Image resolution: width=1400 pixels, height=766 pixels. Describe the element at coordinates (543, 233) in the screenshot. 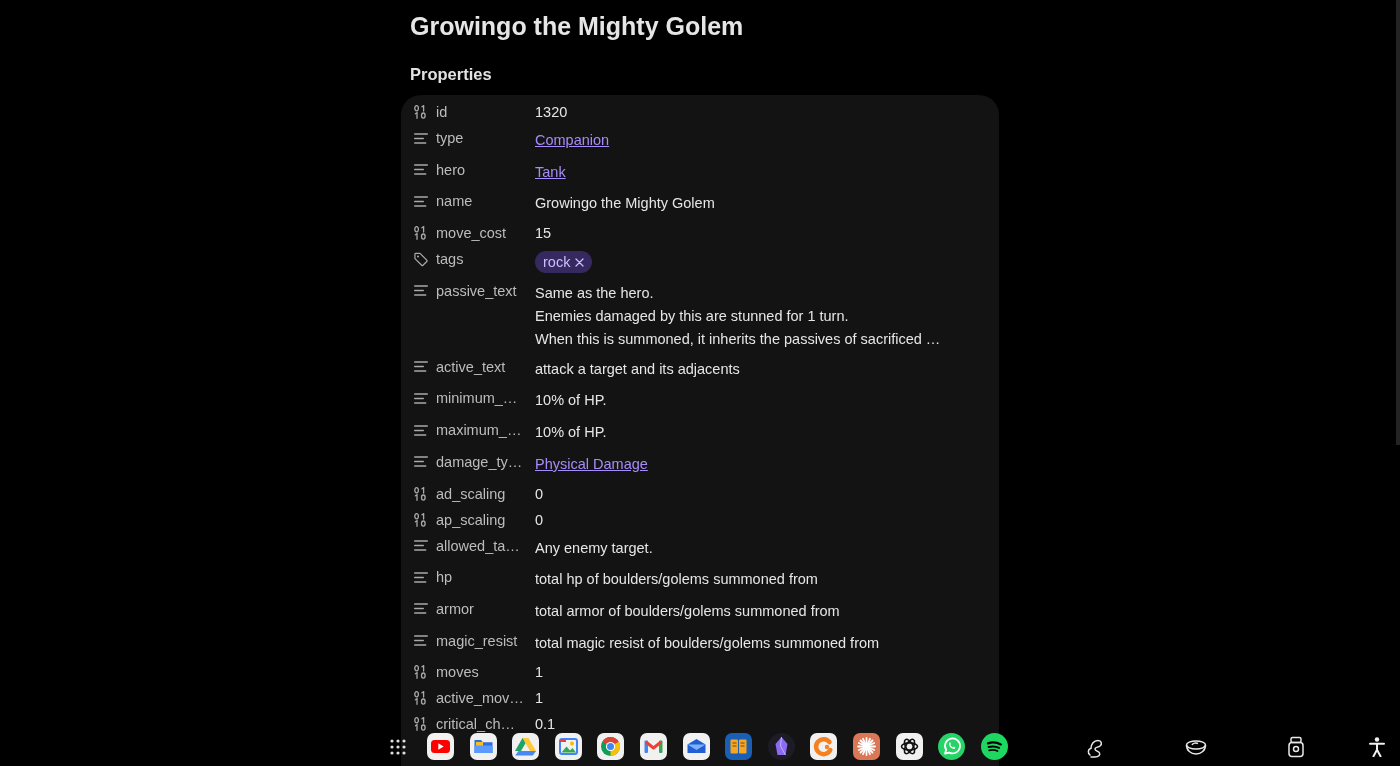

I see `property-value: 15` at that location.